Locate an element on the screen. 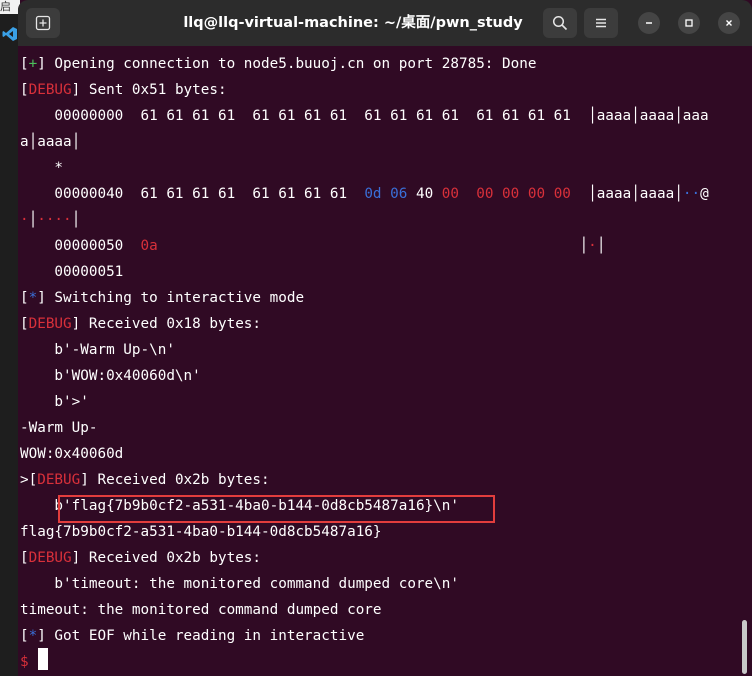 The width and height of the screenshot is (752, 676). terminal-line: [DEBUG] Received 0x18 bytes: is located at coordinates (140, 324).